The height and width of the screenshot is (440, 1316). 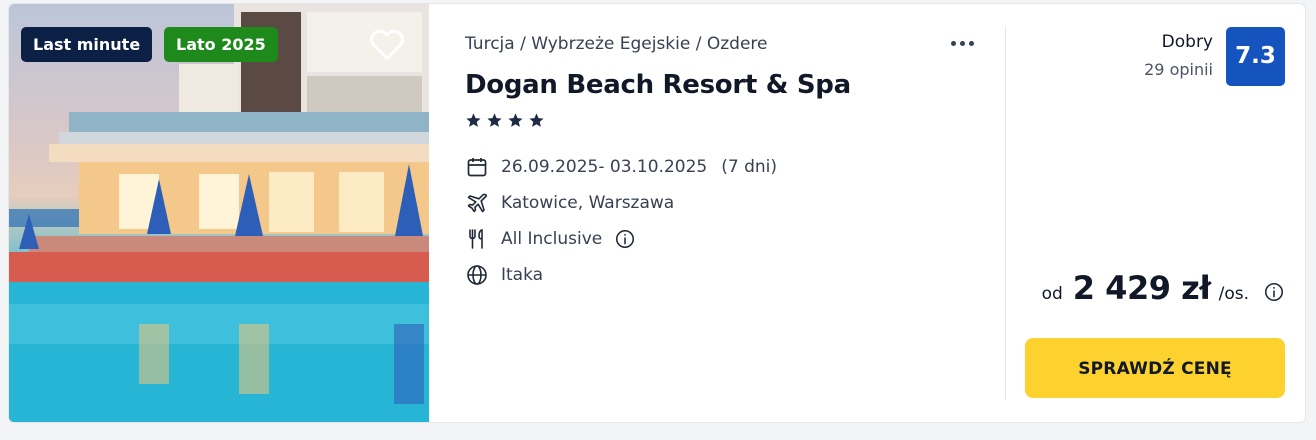 What do you see at coordinates (1155, 368) in the screenshot?
I see `check-price-button: SPRAWDŹ CENĘ` at bounding box center [1155, 368].